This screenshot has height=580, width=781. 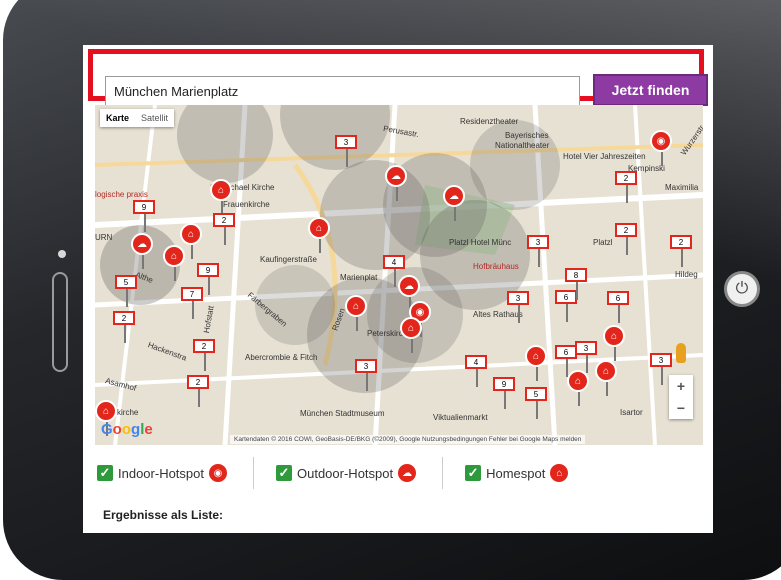 I want to click on zoom-control: + −, so click(x=681, y=397).